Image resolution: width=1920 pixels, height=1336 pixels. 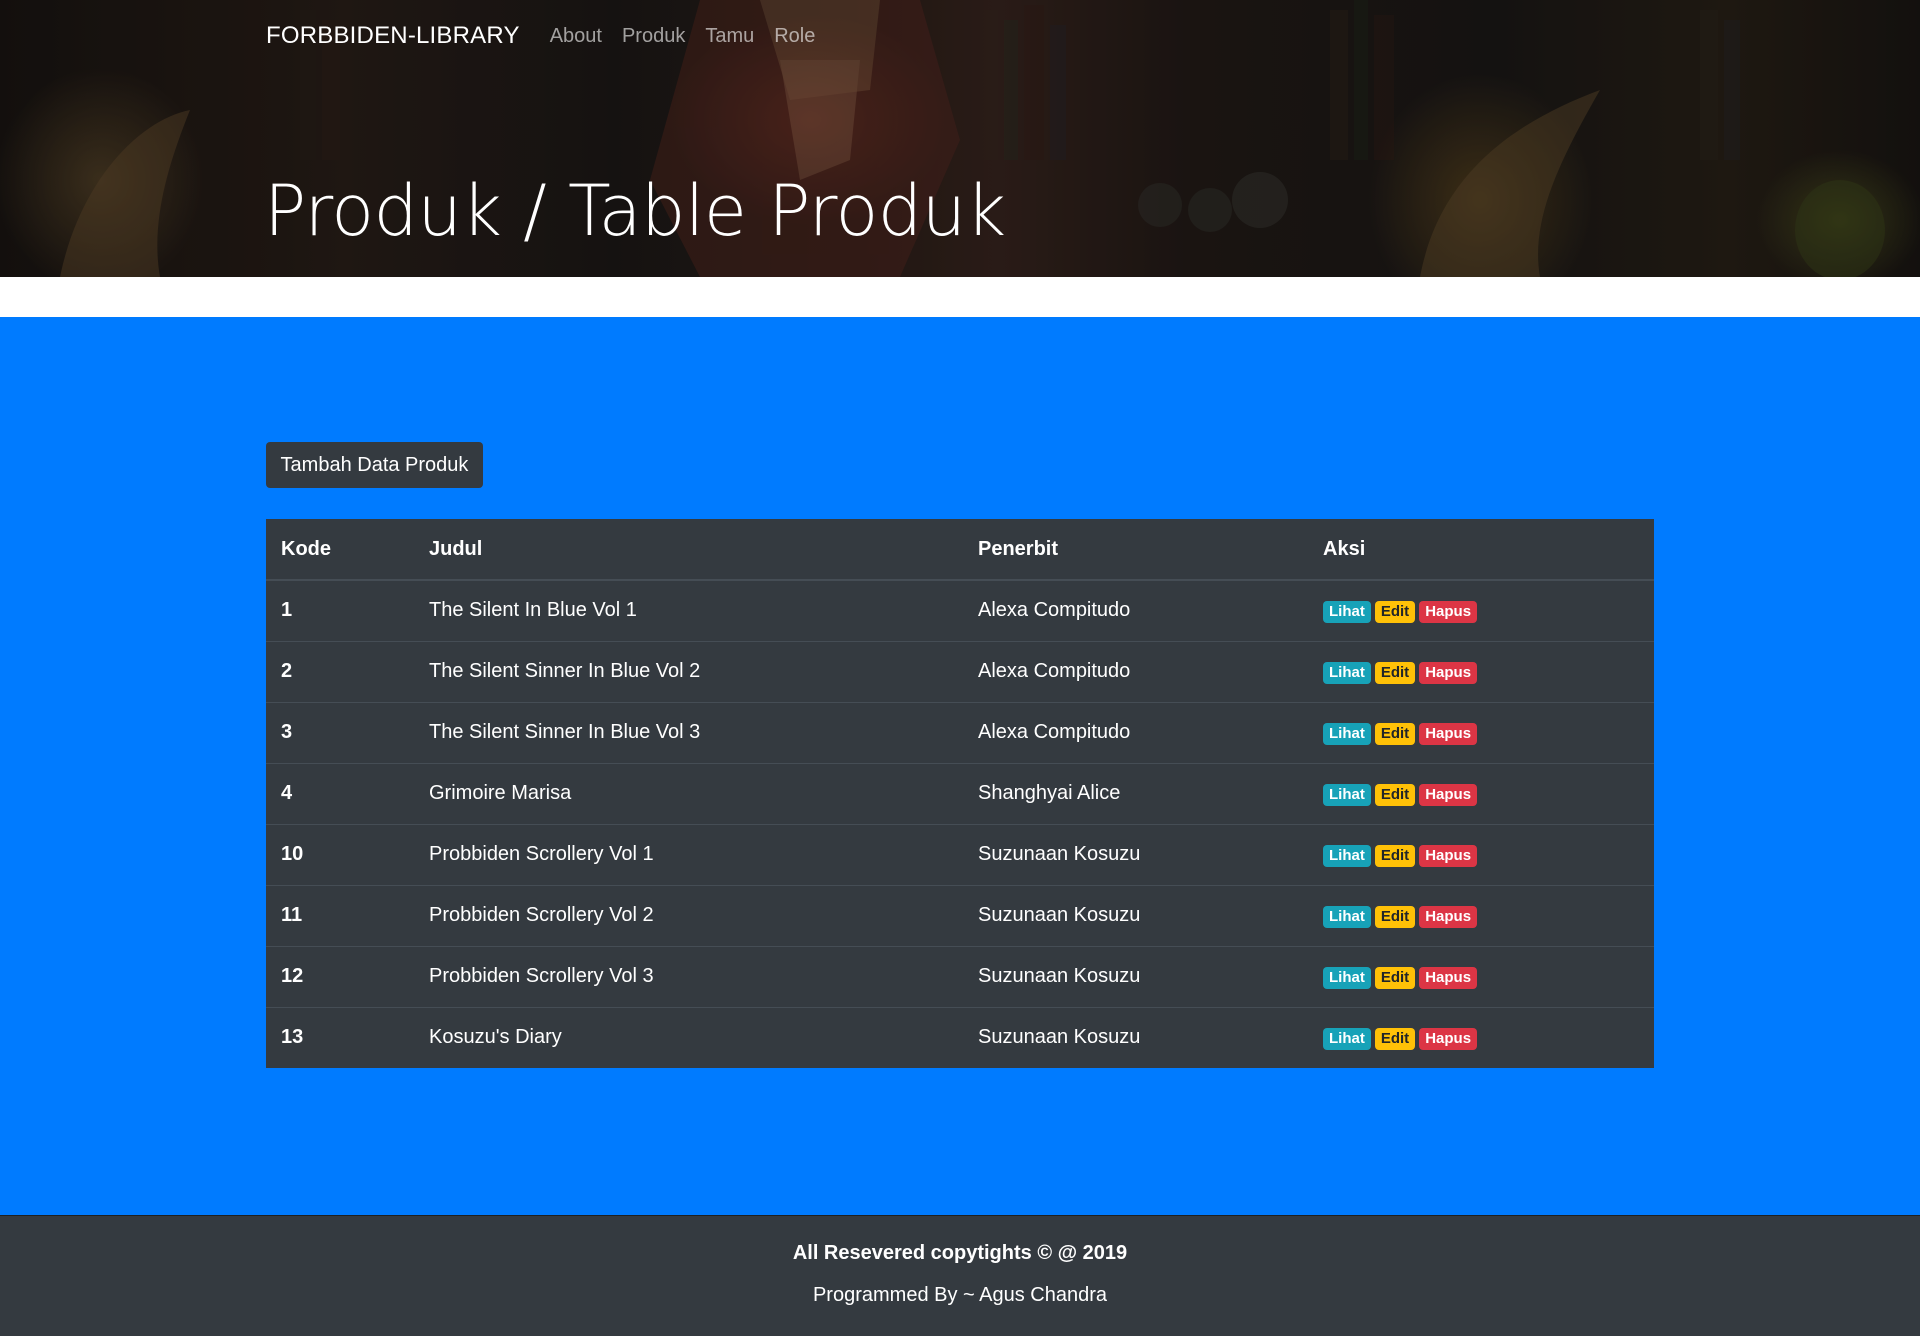 What do you see at coordinates (688, 1037) in the screenshot?
I see `cell-judul: Kosuzu's Diary` at bounding box center [688, 1037].